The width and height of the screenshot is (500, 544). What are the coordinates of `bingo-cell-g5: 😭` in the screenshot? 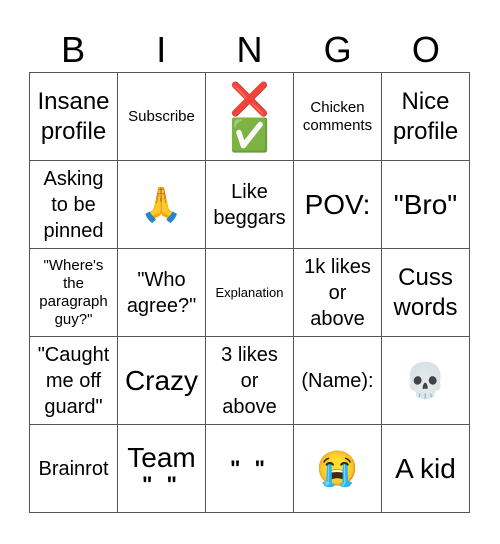 It's located at (338, 469).